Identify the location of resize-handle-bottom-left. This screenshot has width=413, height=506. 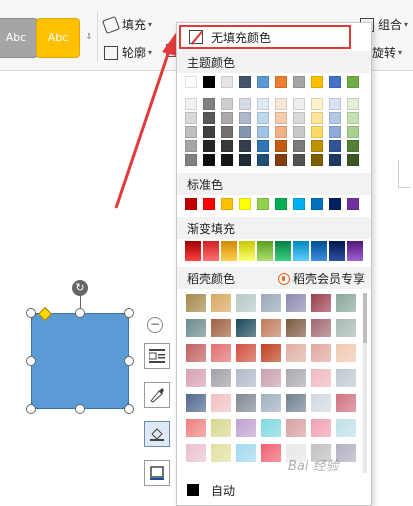
(31, 409).